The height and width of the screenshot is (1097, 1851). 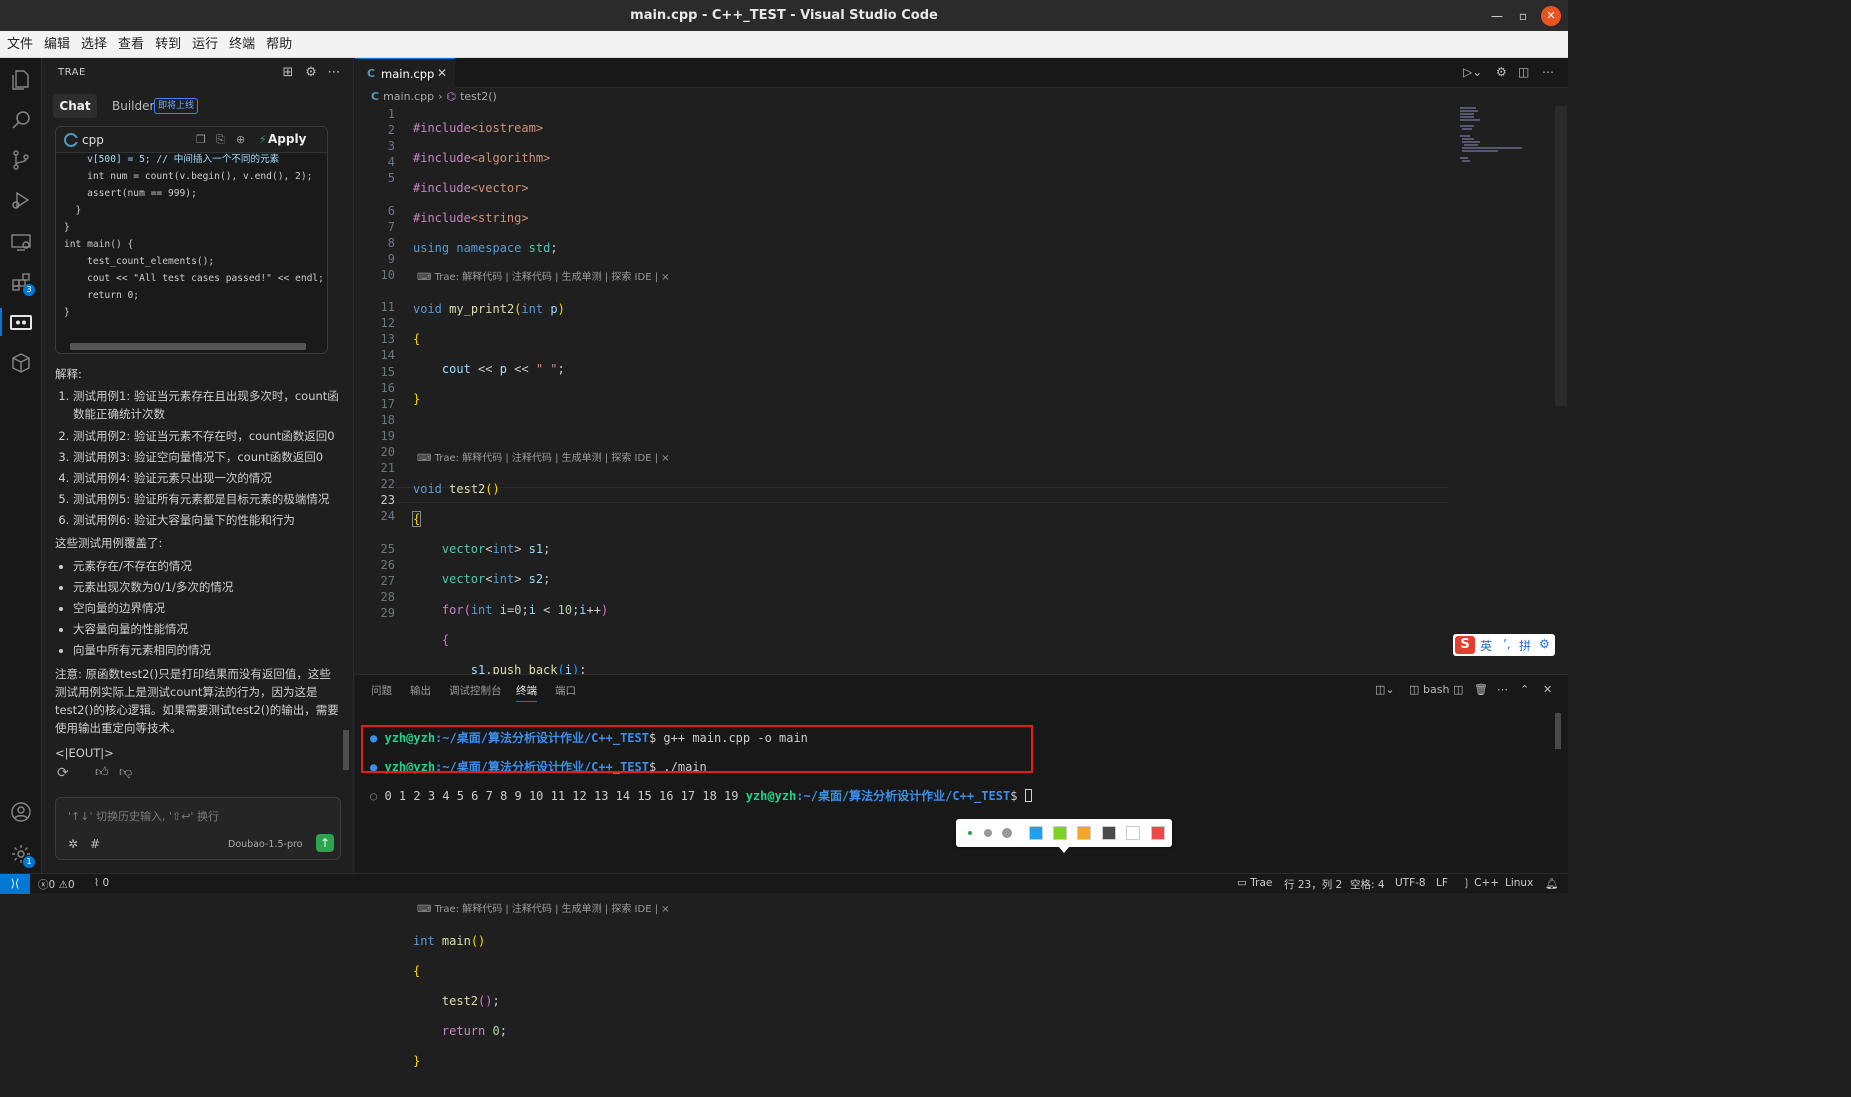 What do you see at coordinates (1524, 689) in the screenshot?
I see `maximize-panel-icon: ⌃` at bounding box center [1524, 689].